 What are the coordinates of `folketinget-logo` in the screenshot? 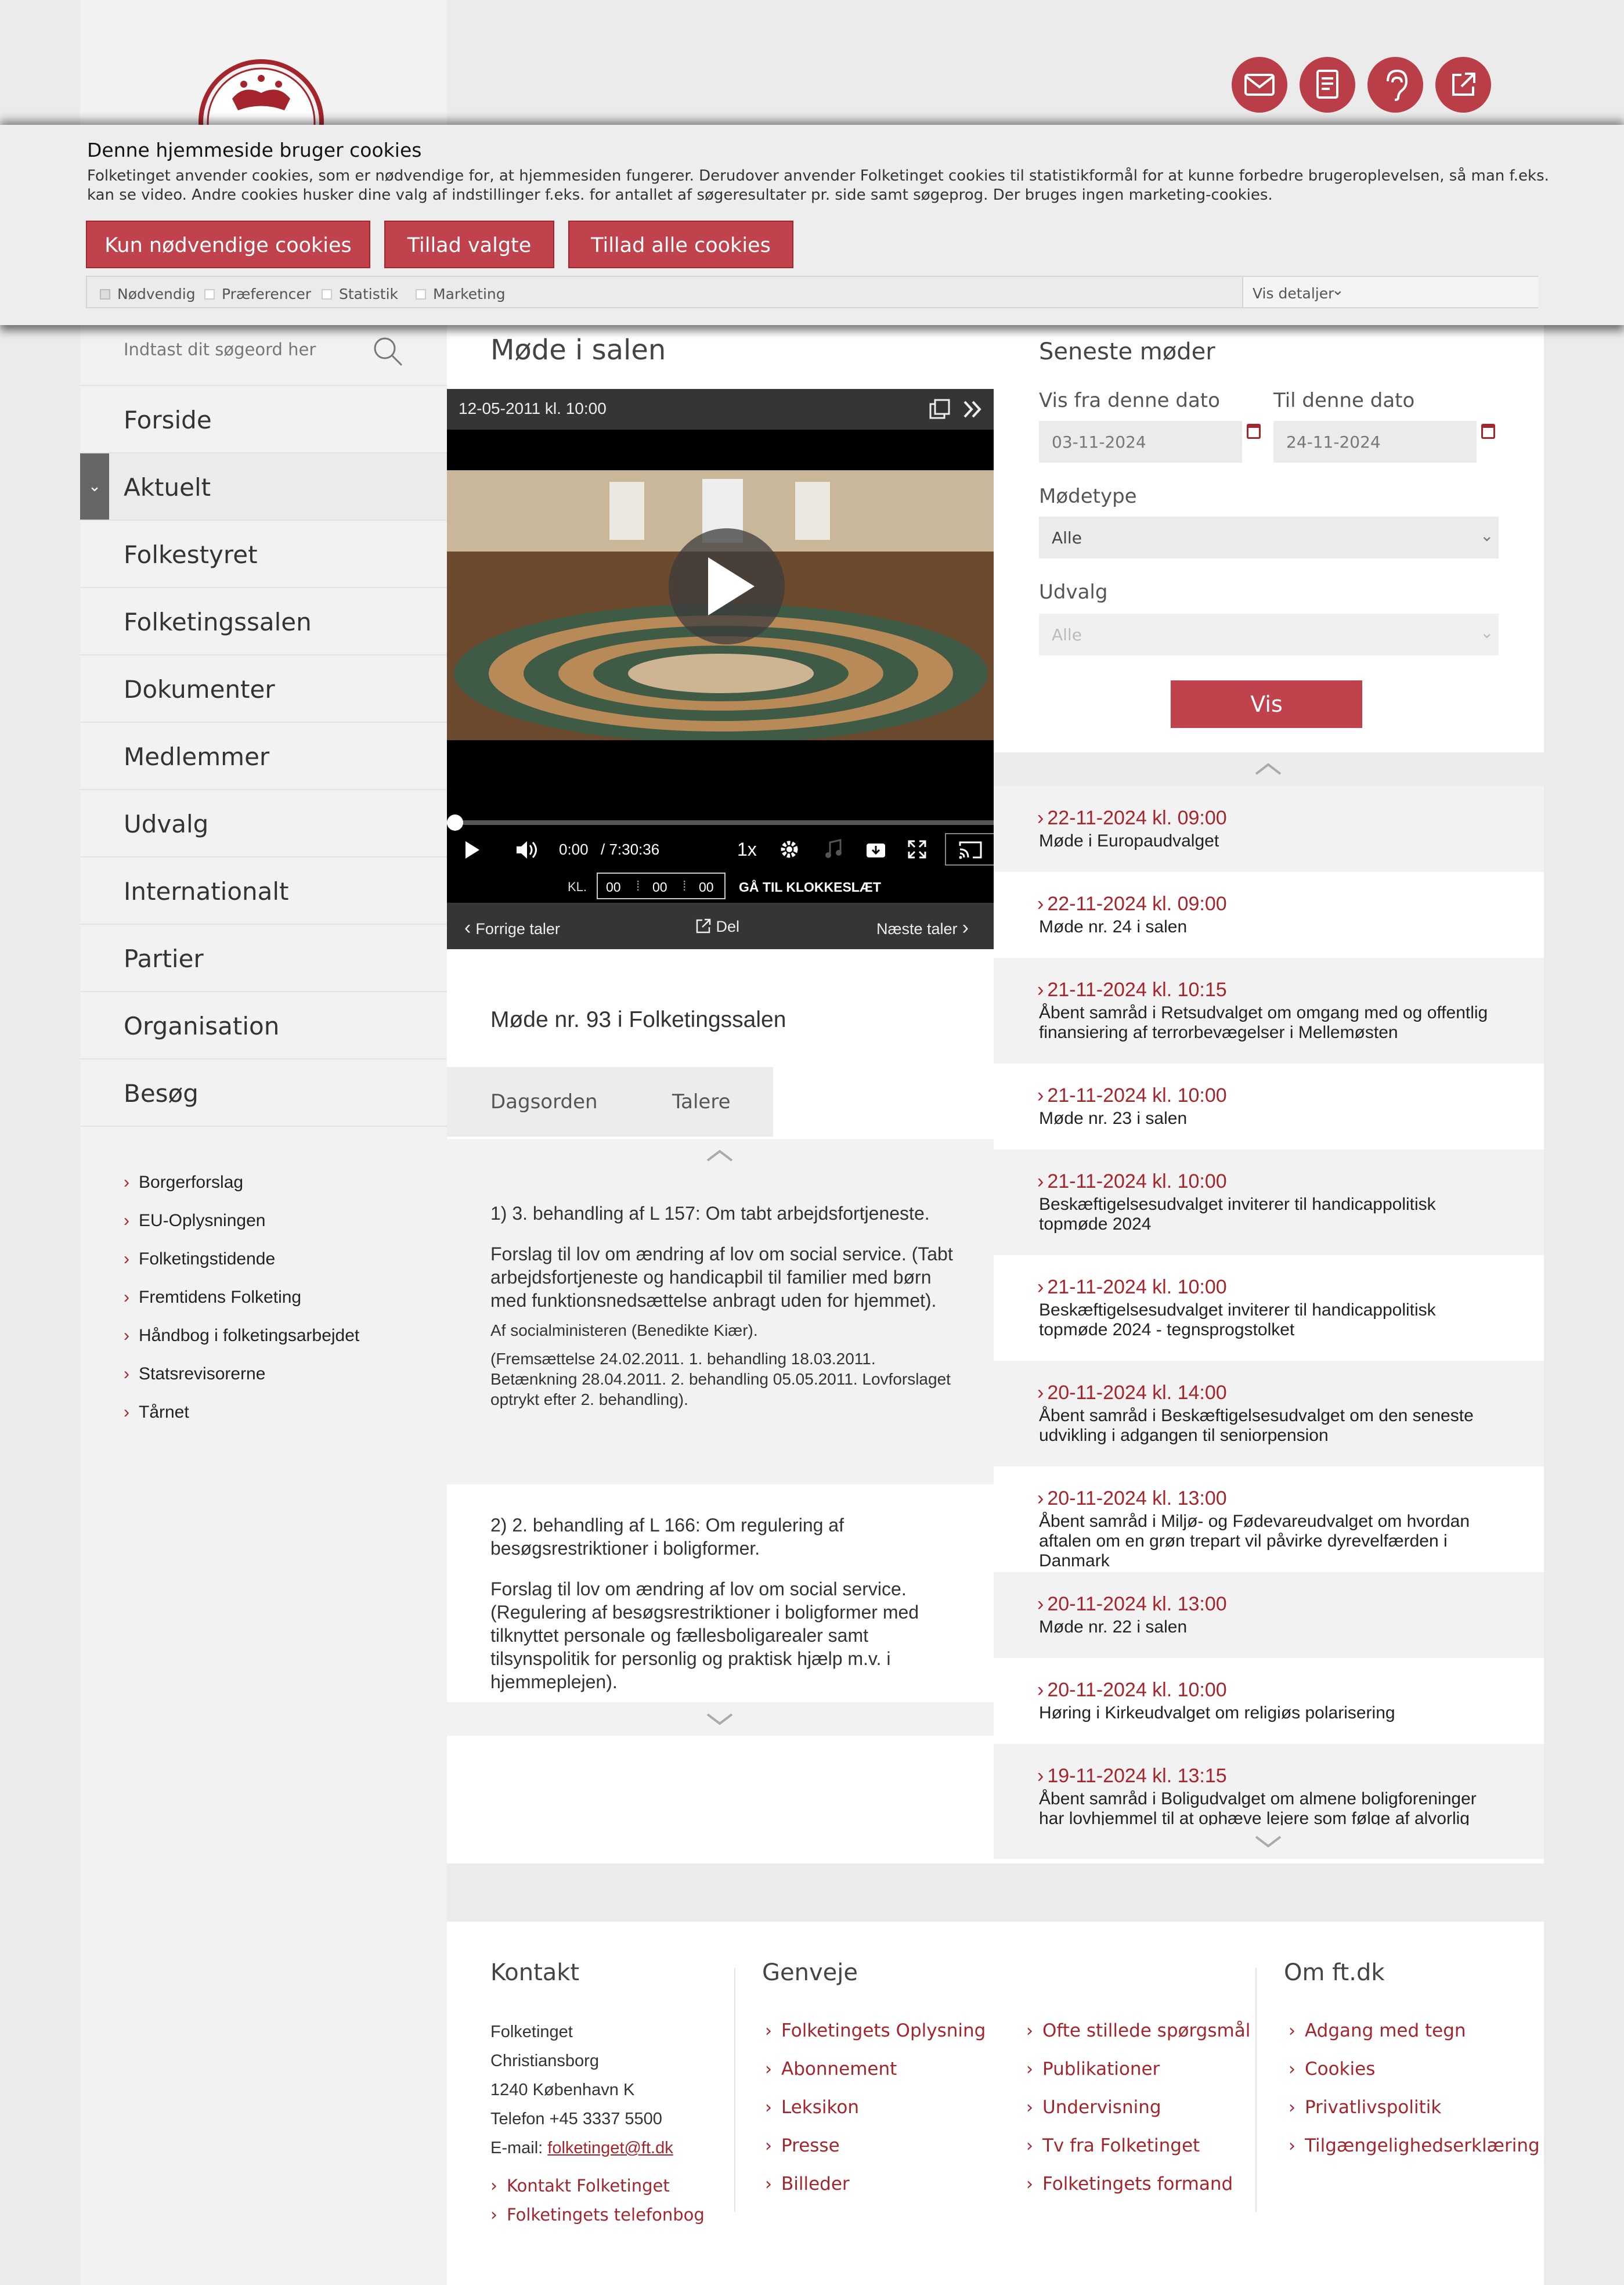 It's located at (261, 93).